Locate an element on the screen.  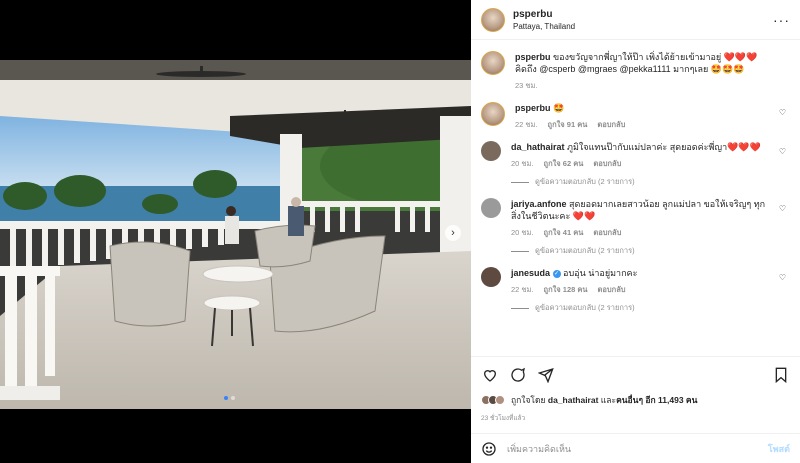
comment-item: psperbu 🤩 22 ชม. ถูกใจ 91 คน ตอบกลับ ♡ is located at coordinates (635, 116).